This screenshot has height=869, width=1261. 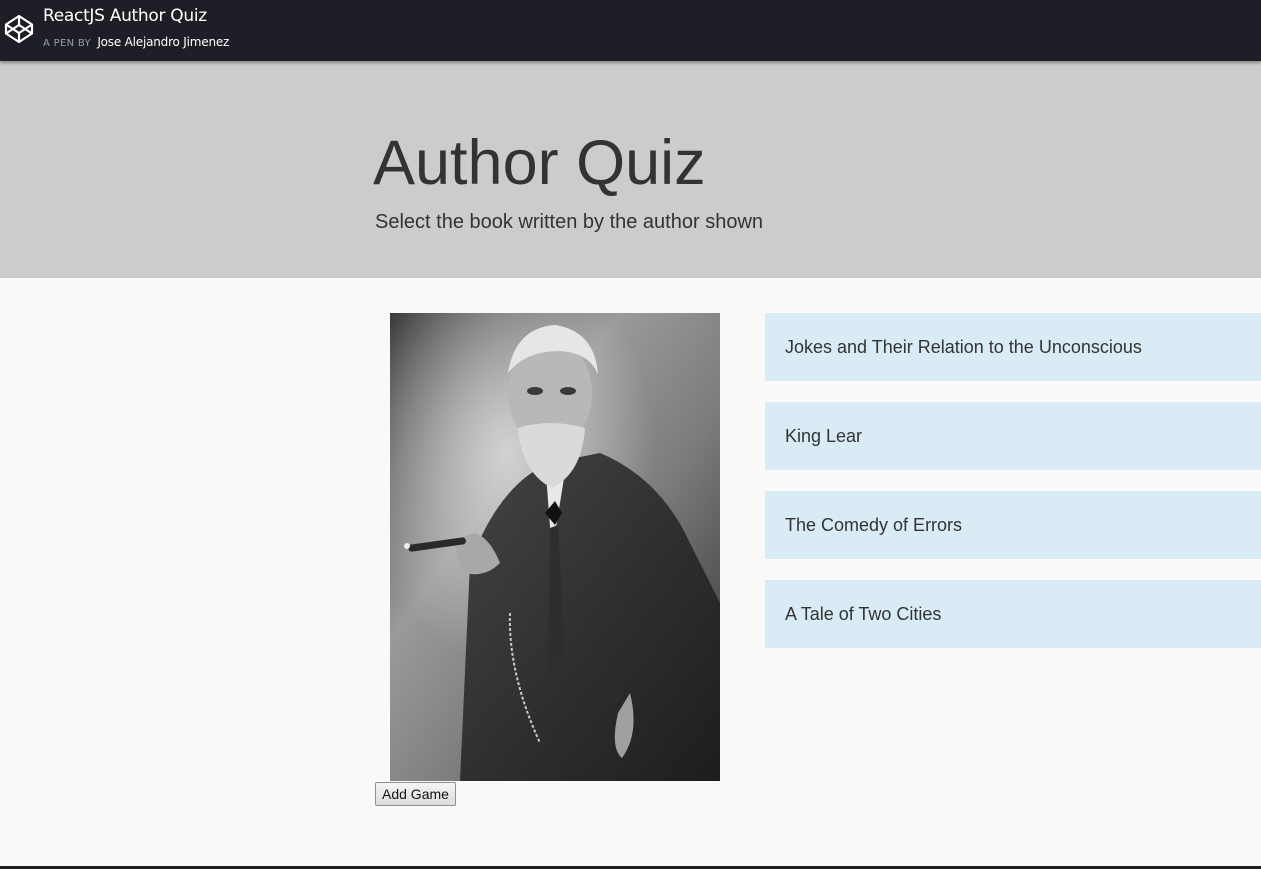 I want to click on answer-option: A Tale of Two Cities, so click(x=1013, y=614).